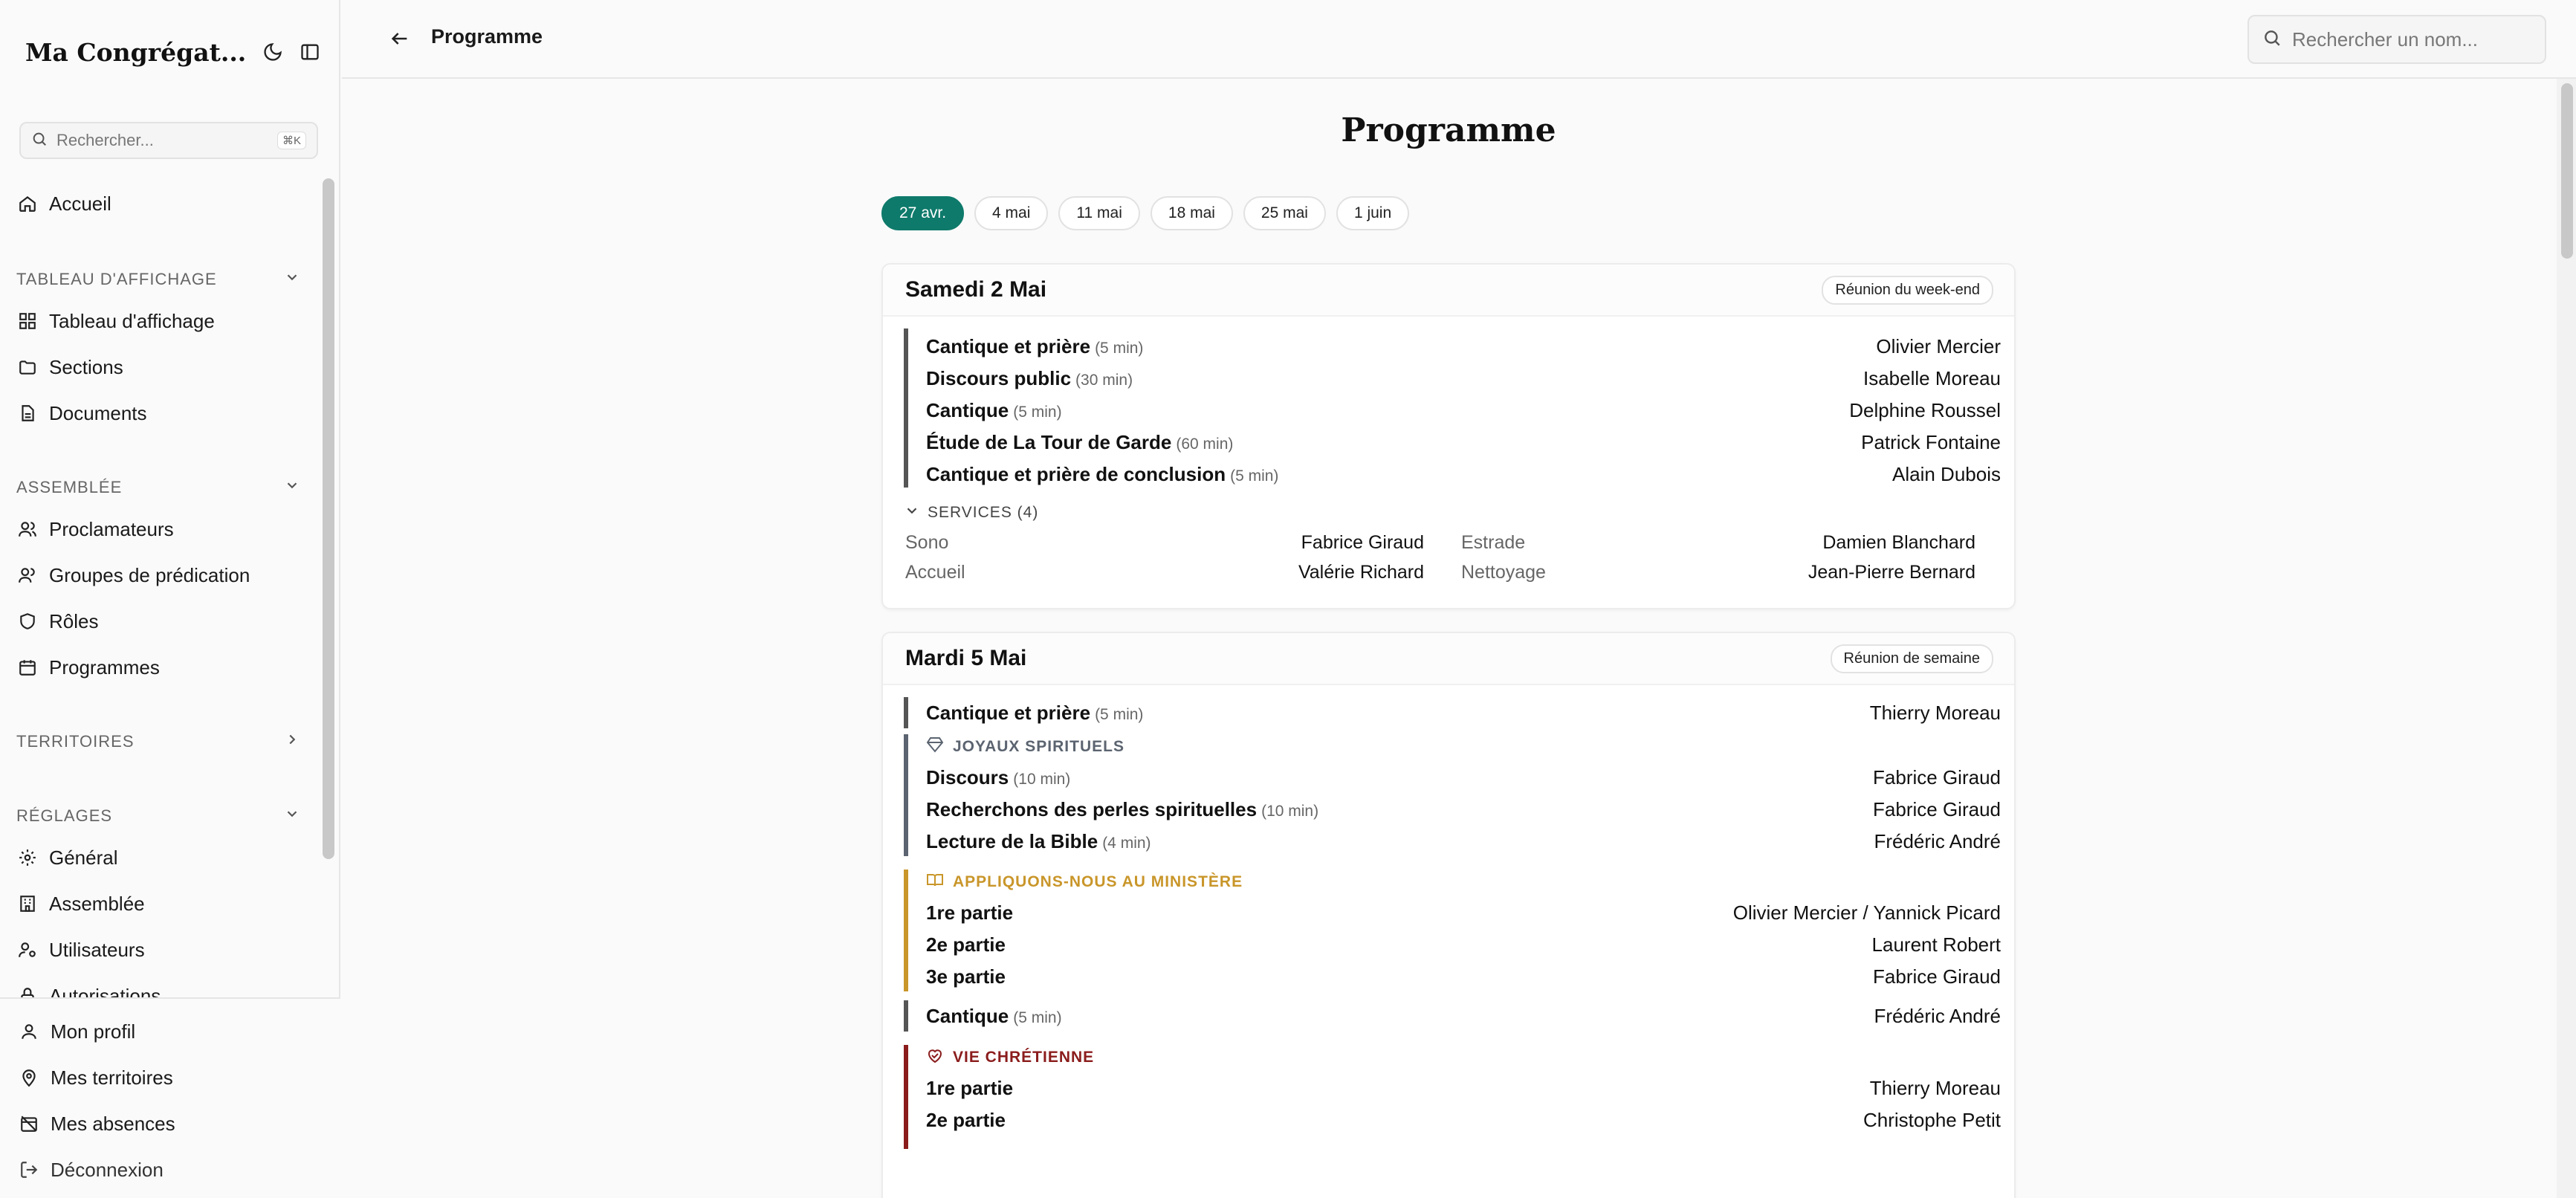 This screenshot has width=2576, height=1198. I want to click on sidebar-item-mes-territoires: Mes territoires, so click(163, 1077).